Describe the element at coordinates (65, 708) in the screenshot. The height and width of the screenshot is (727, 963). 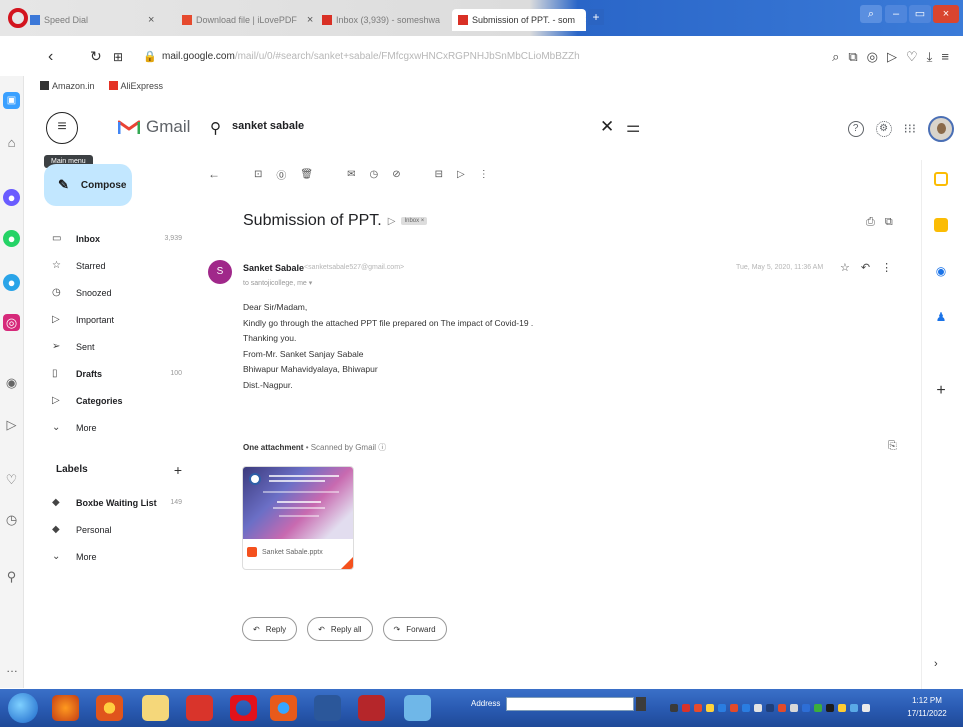
I see `firefox-icon` at that location.